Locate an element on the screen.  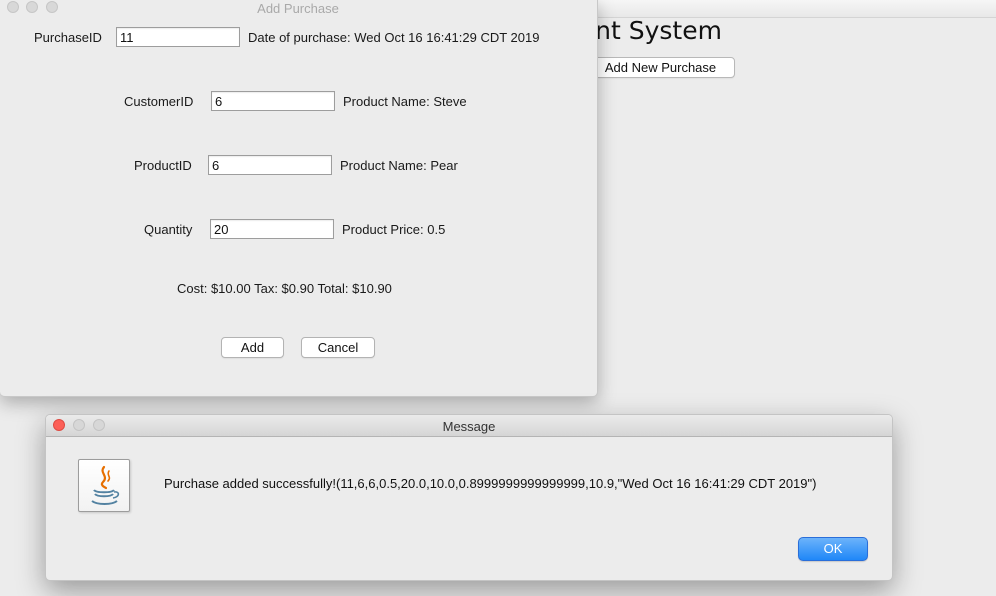
add-button: Add is located at coordinates (252, 347).